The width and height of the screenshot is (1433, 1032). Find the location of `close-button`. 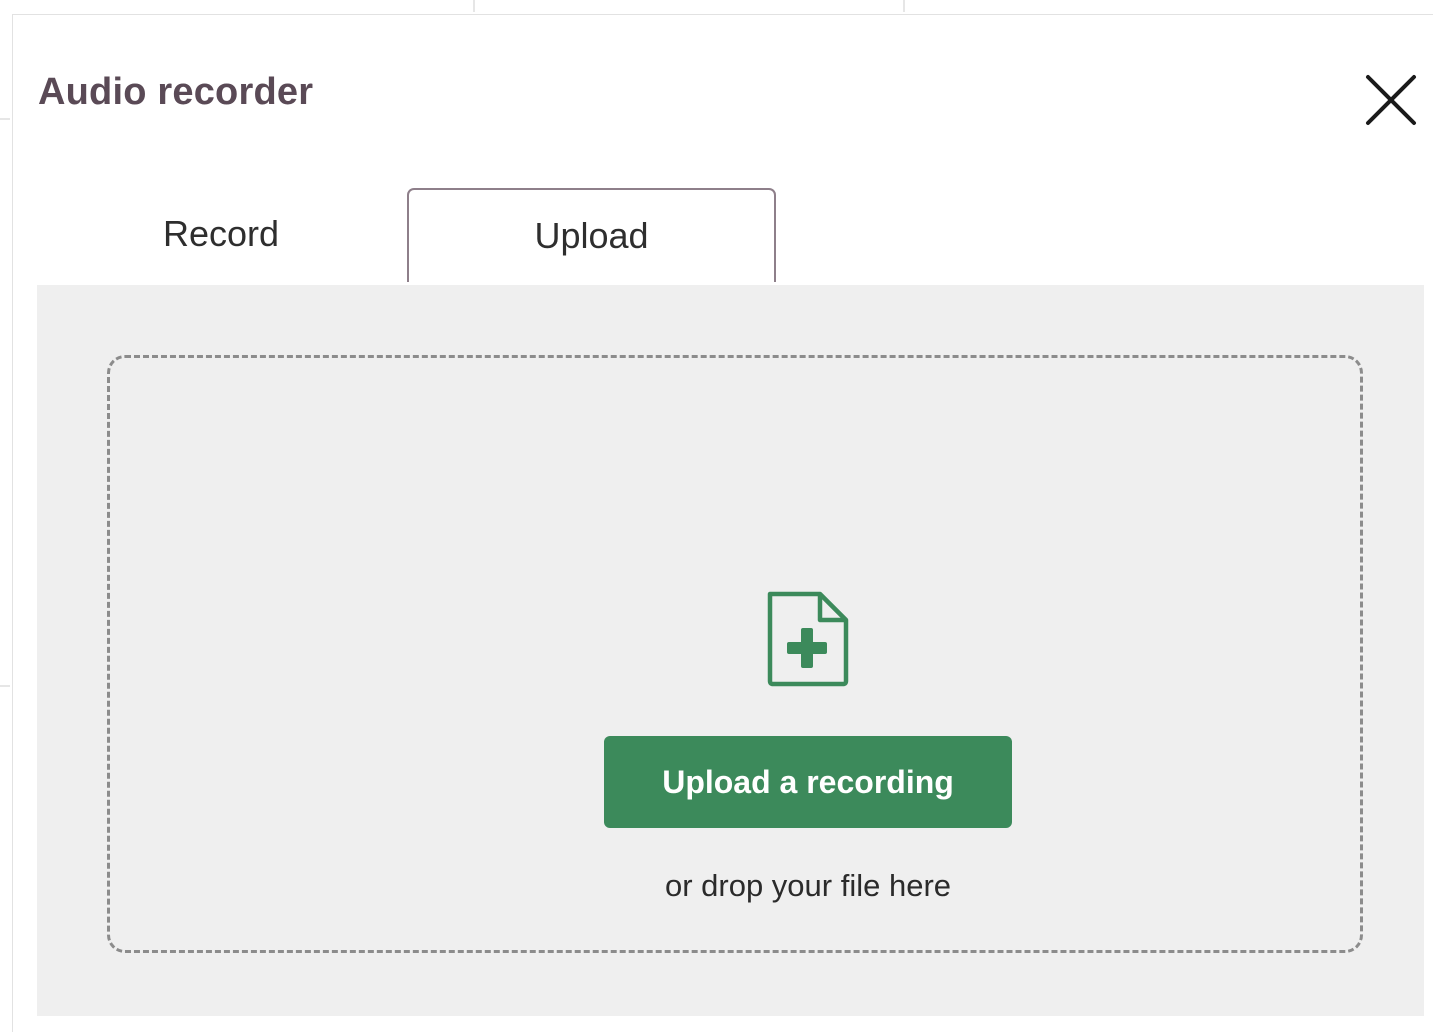

close-button is located at coordinates (1391, 100).